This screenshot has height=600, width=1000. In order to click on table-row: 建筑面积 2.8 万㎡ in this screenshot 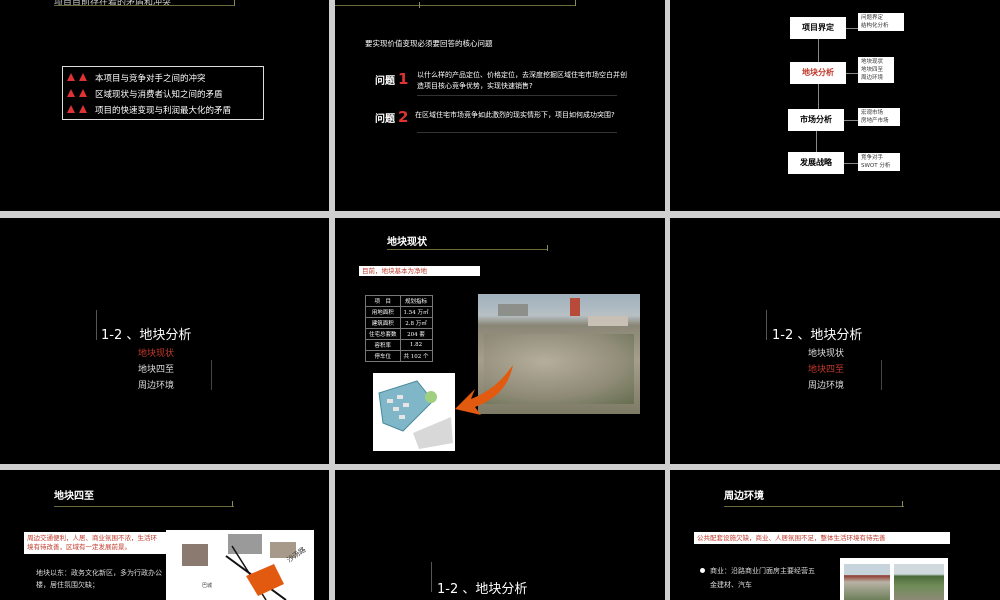, I will do `click(399, 323)`.